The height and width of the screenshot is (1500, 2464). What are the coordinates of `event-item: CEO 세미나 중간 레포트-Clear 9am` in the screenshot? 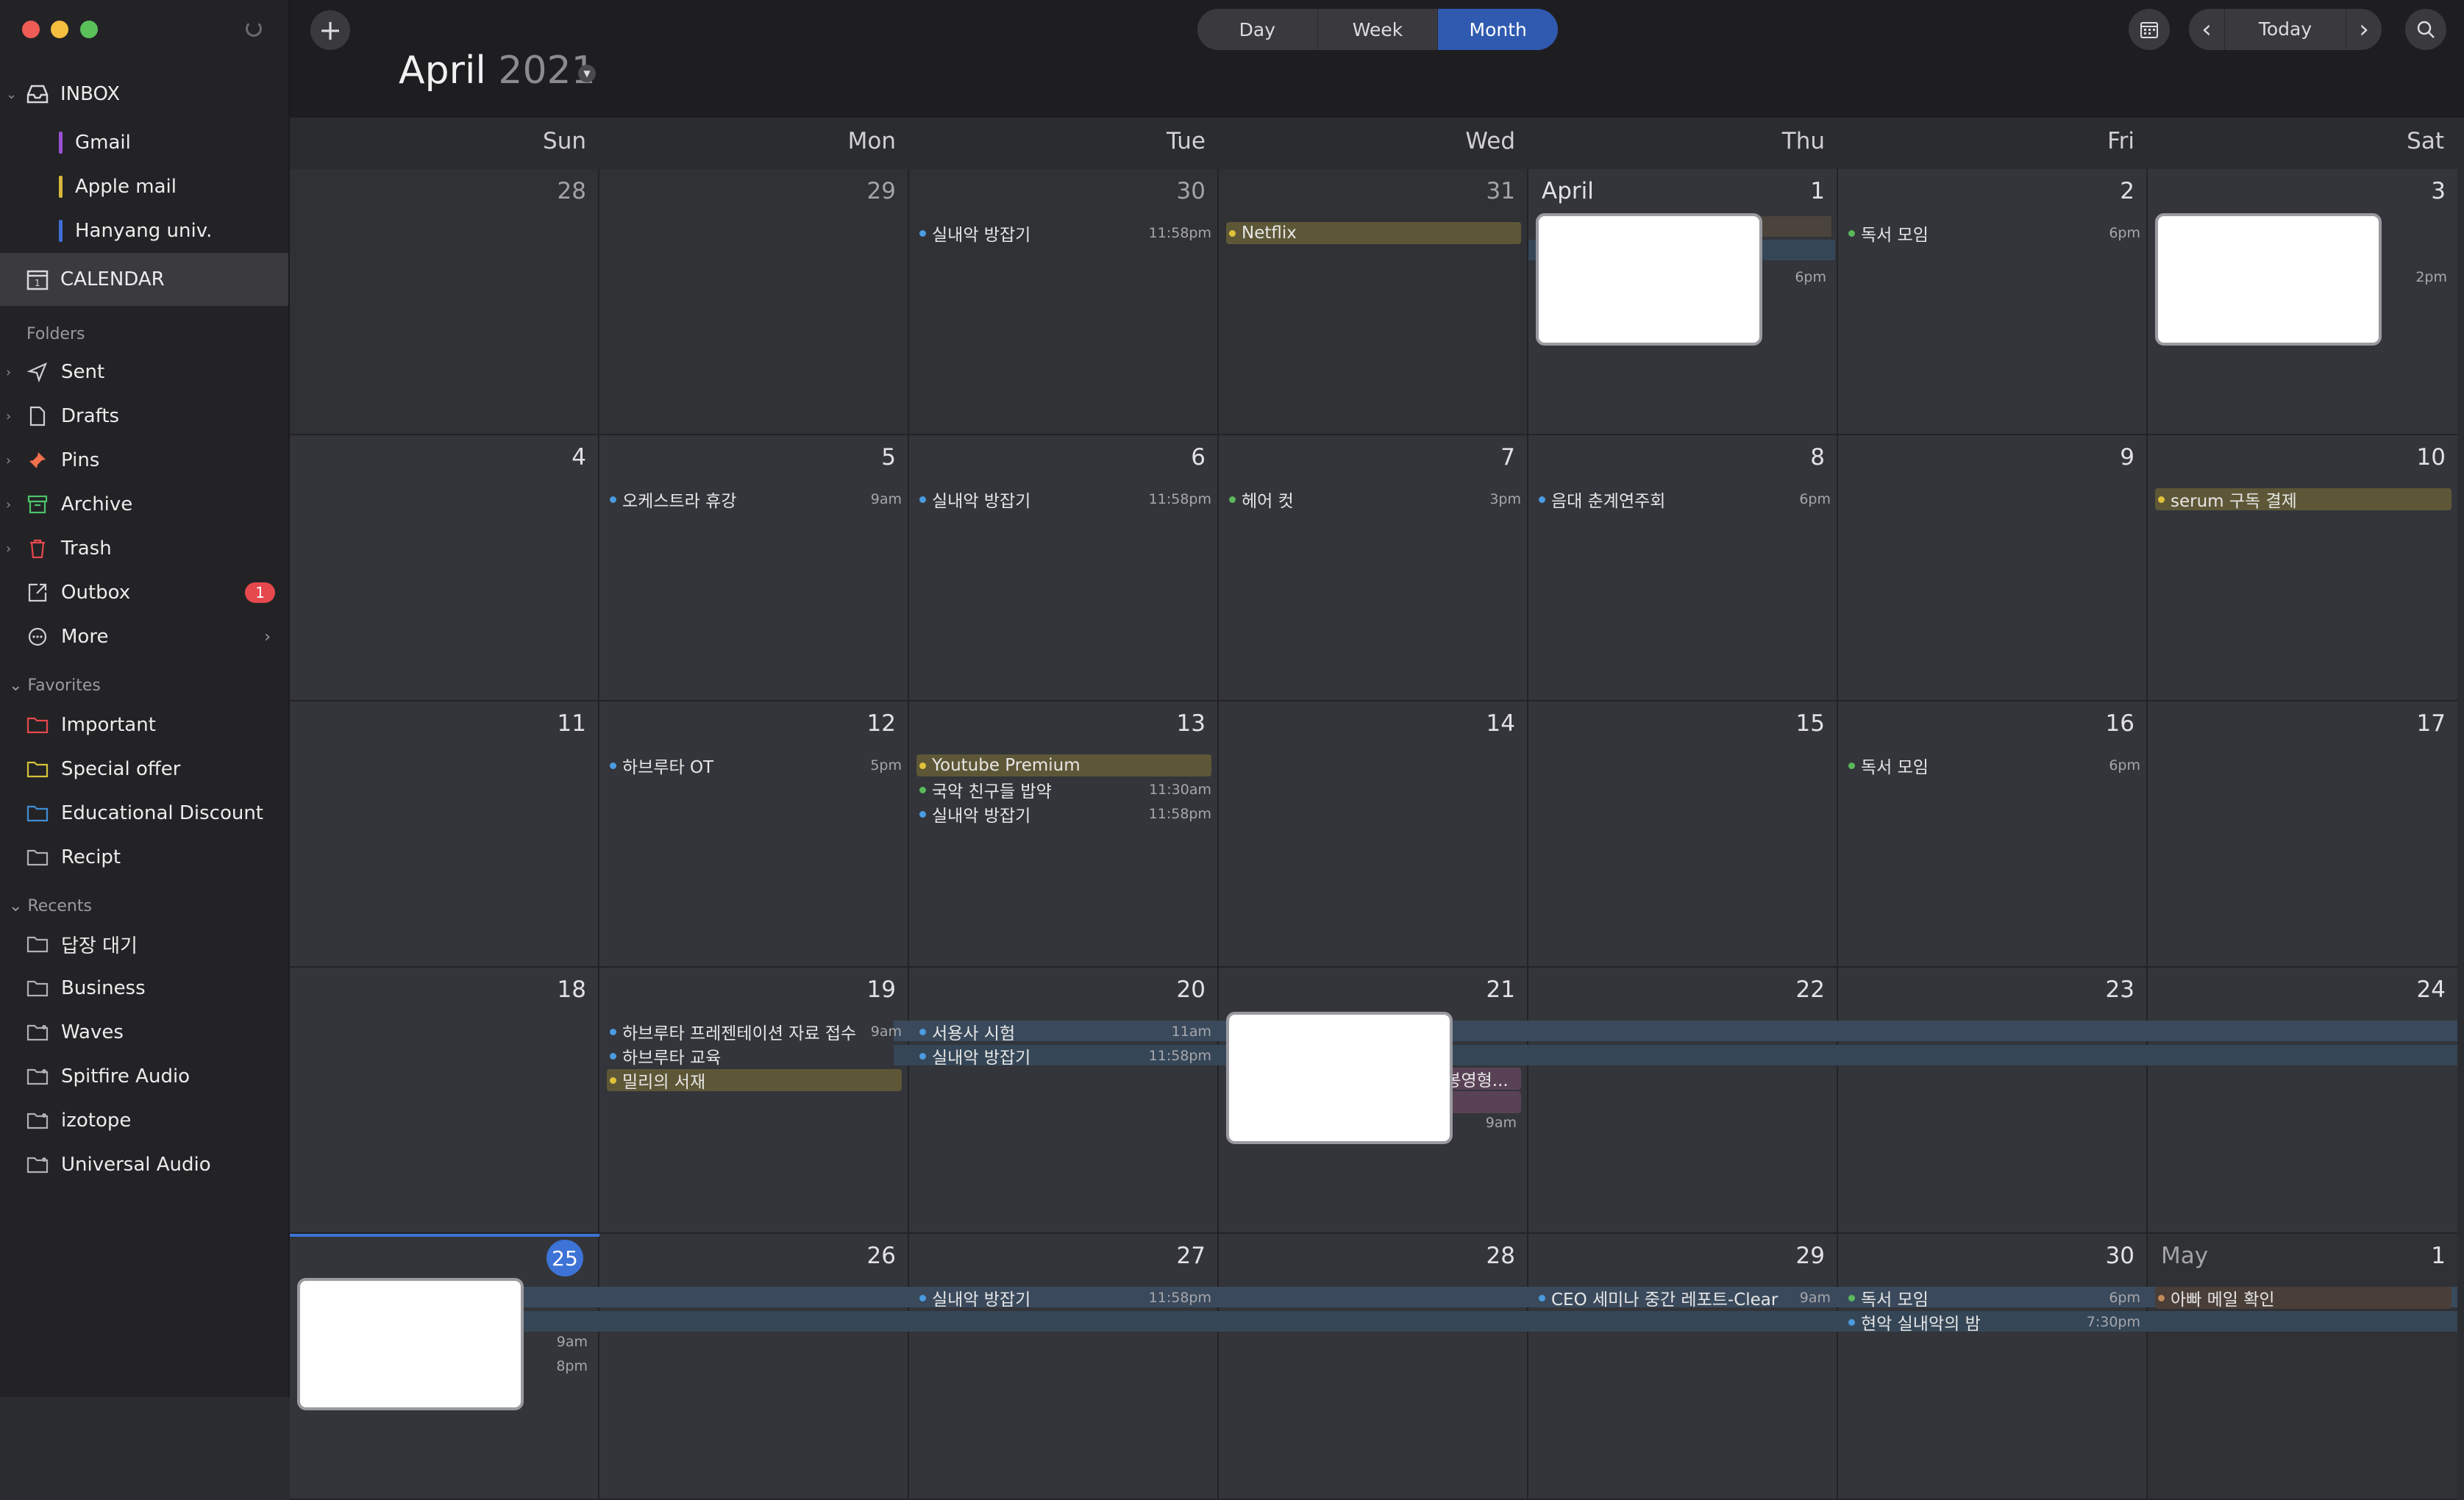 It's located at (1684, 1298).